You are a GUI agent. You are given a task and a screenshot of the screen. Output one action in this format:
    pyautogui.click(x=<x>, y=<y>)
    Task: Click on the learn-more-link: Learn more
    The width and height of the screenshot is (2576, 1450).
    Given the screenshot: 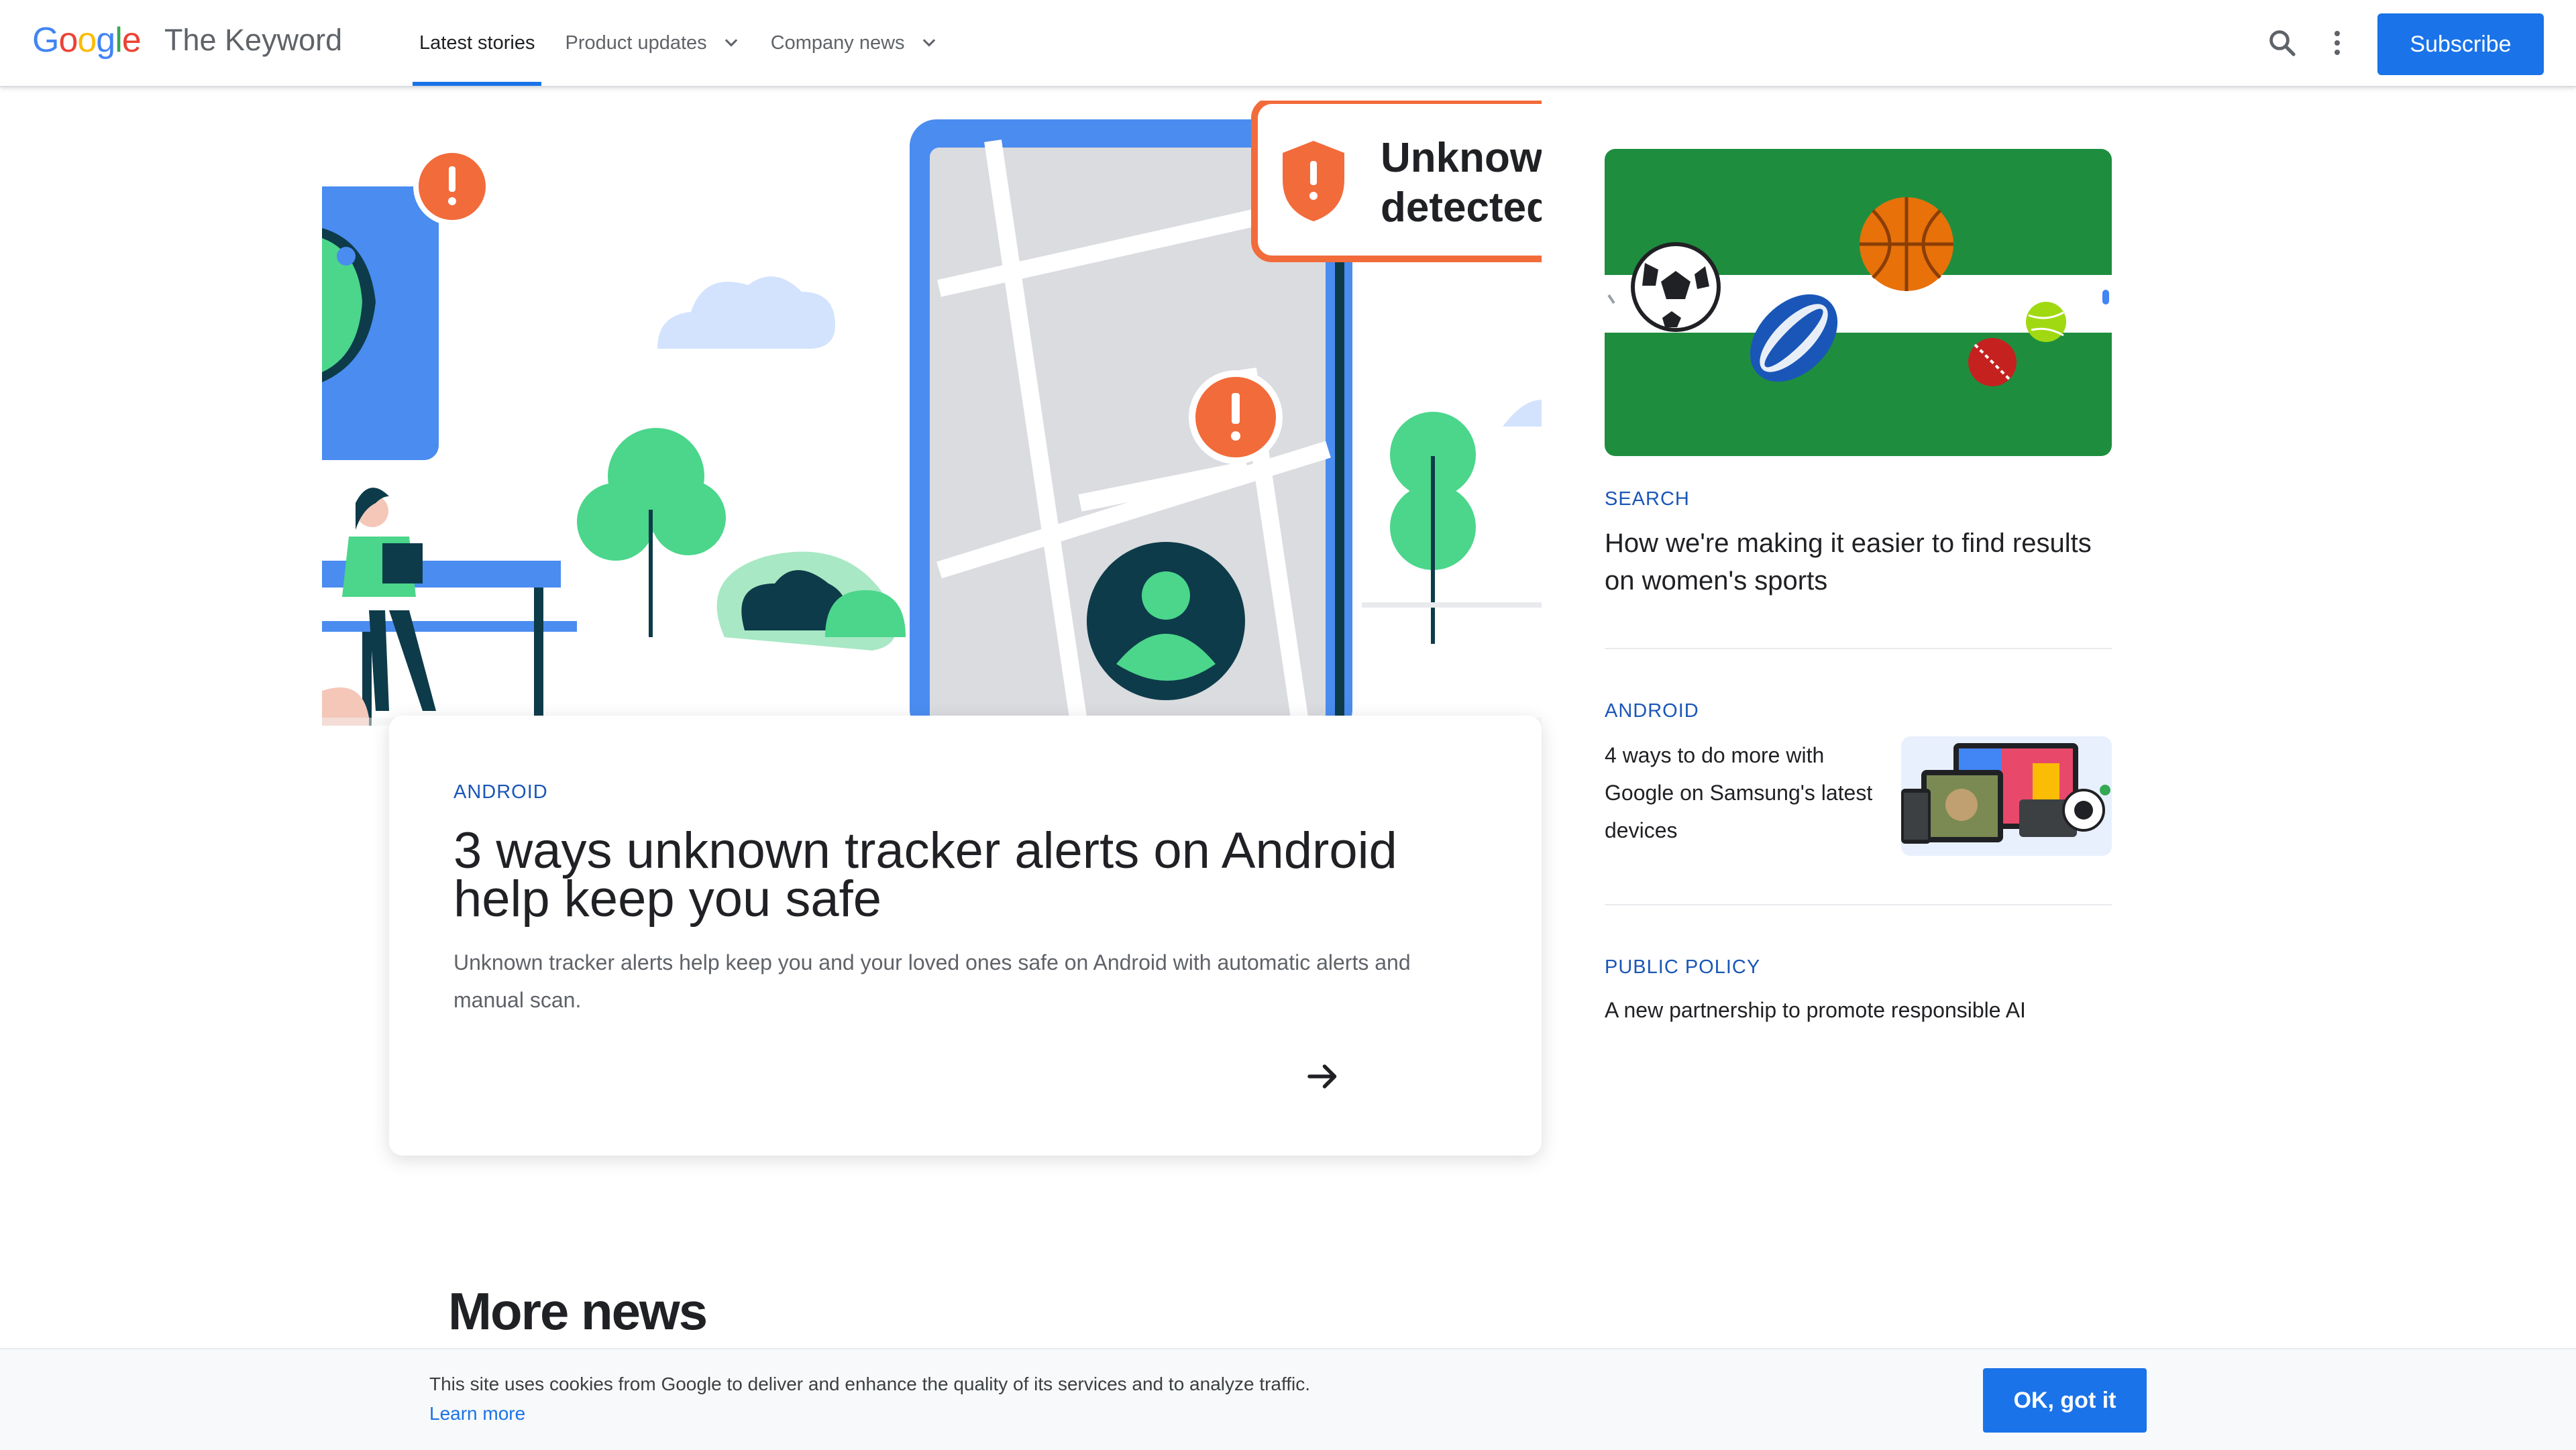 What is the action you would take?
    pyautogui.click(x=477, y=1414)
    